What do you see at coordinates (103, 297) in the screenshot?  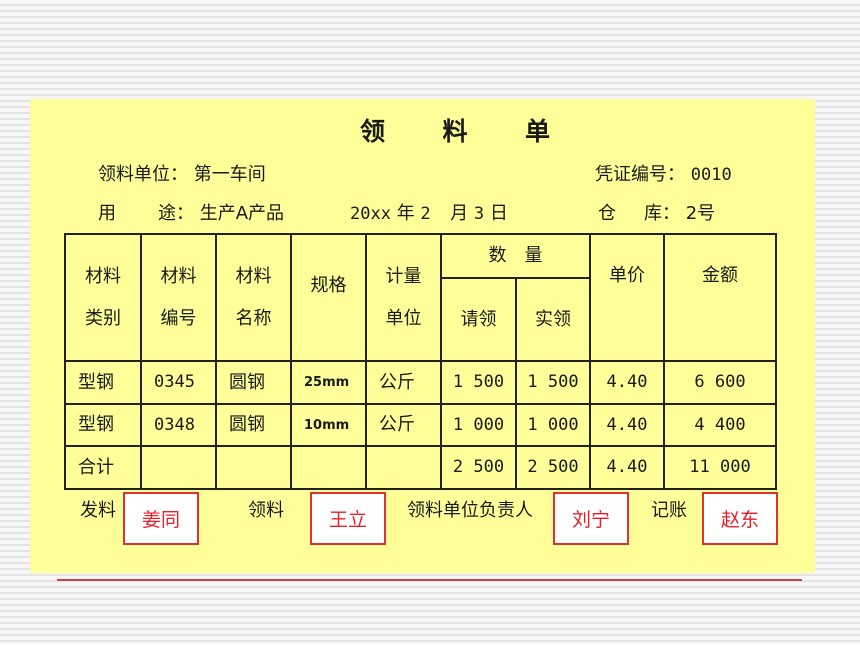 I see `header-category: 材料 类别` at bounding box center [103, 297].